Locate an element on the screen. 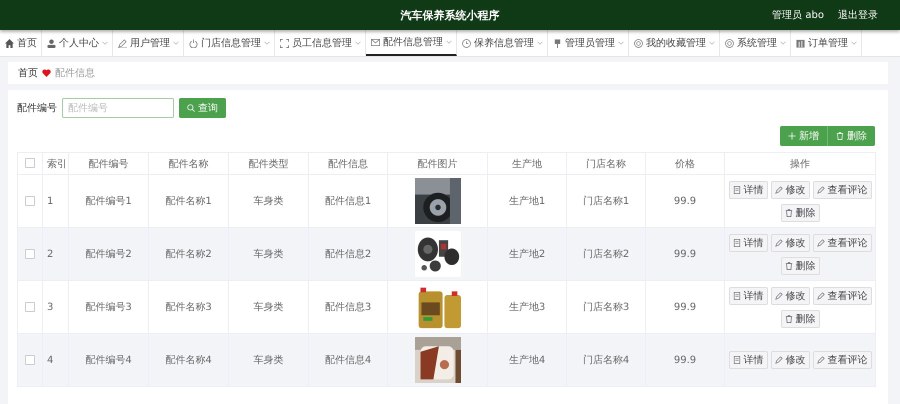 The image size is (900, 404). table-cell-text: 配件名称3 is located at coordinates (188, 307).